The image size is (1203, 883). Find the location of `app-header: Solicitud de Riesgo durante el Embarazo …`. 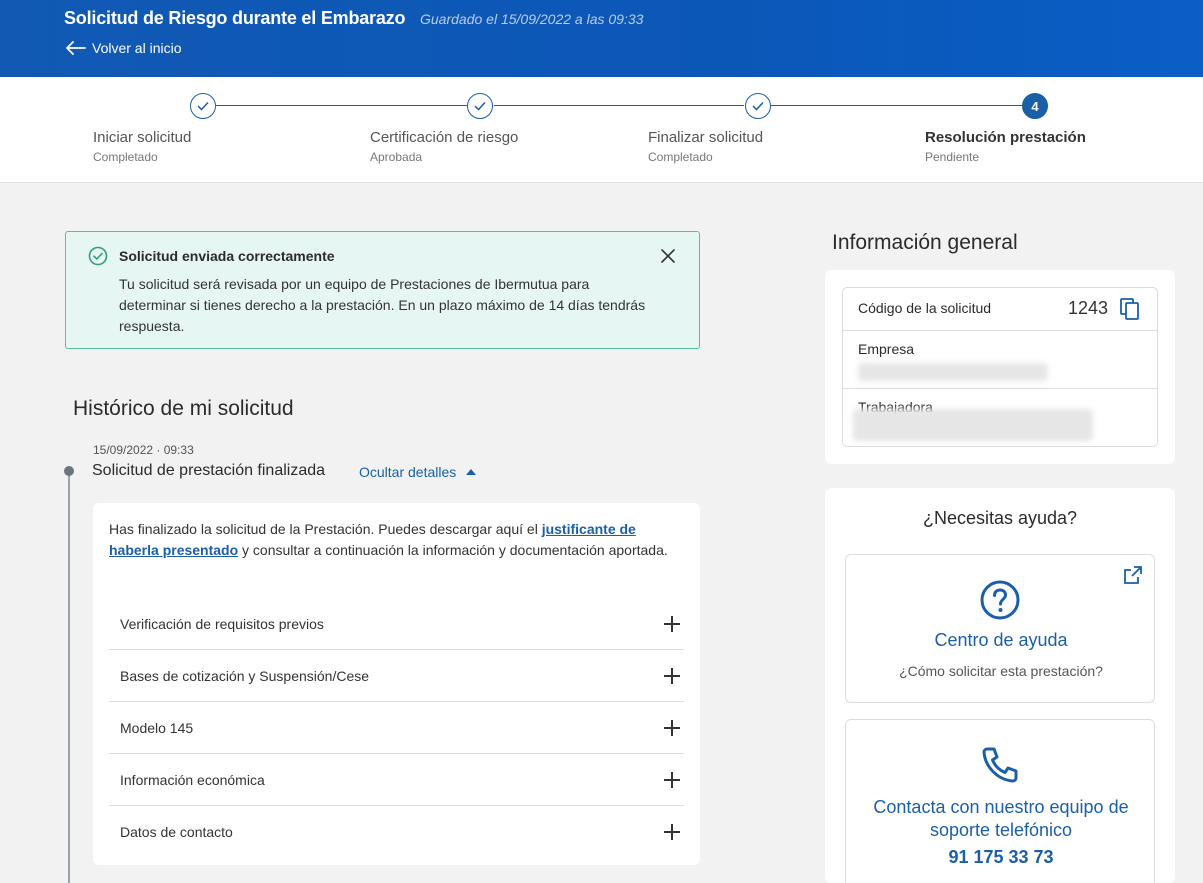

app-header: Solicitud de Riesgo durante el Embarazo … is located at coordinates (601, 38).